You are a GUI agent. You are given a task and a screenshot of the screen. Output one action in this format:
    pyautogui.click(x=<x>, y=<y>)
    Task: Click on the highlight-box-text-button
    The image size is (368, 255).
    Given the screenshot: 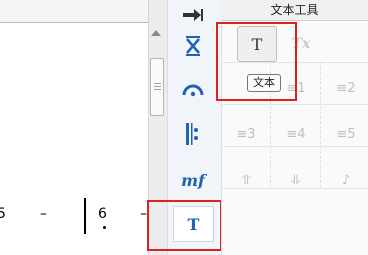 What is the action you would take?
    pyautogui.click(x=256, y=61)
    